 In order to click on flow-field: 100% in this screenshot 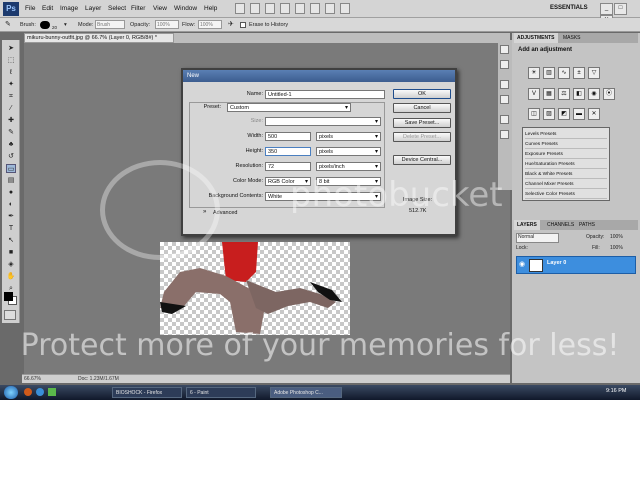, I will do `click(210, 24)`.